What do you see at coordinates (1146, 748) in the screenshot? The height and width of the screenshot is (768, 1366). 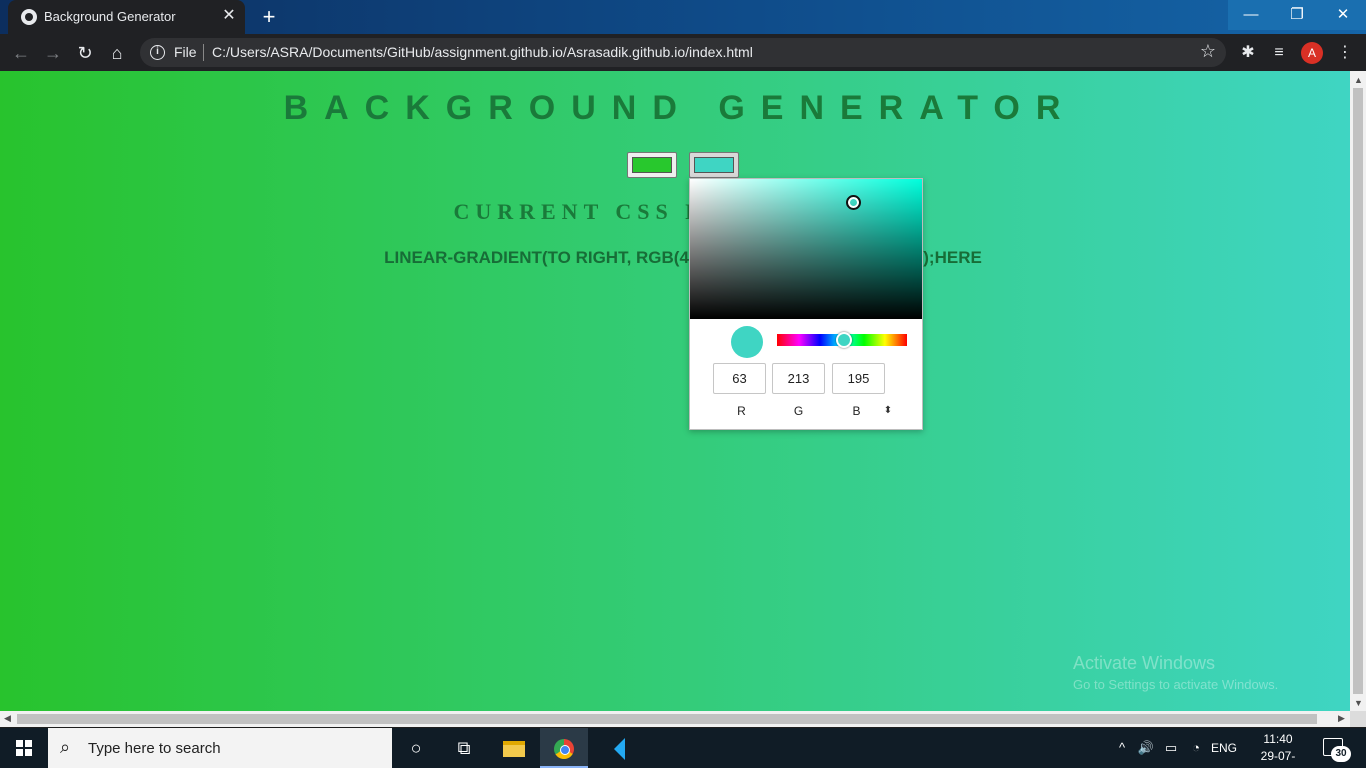 I see `volume-icon: 🔊` at bounding box center [1146, 748].